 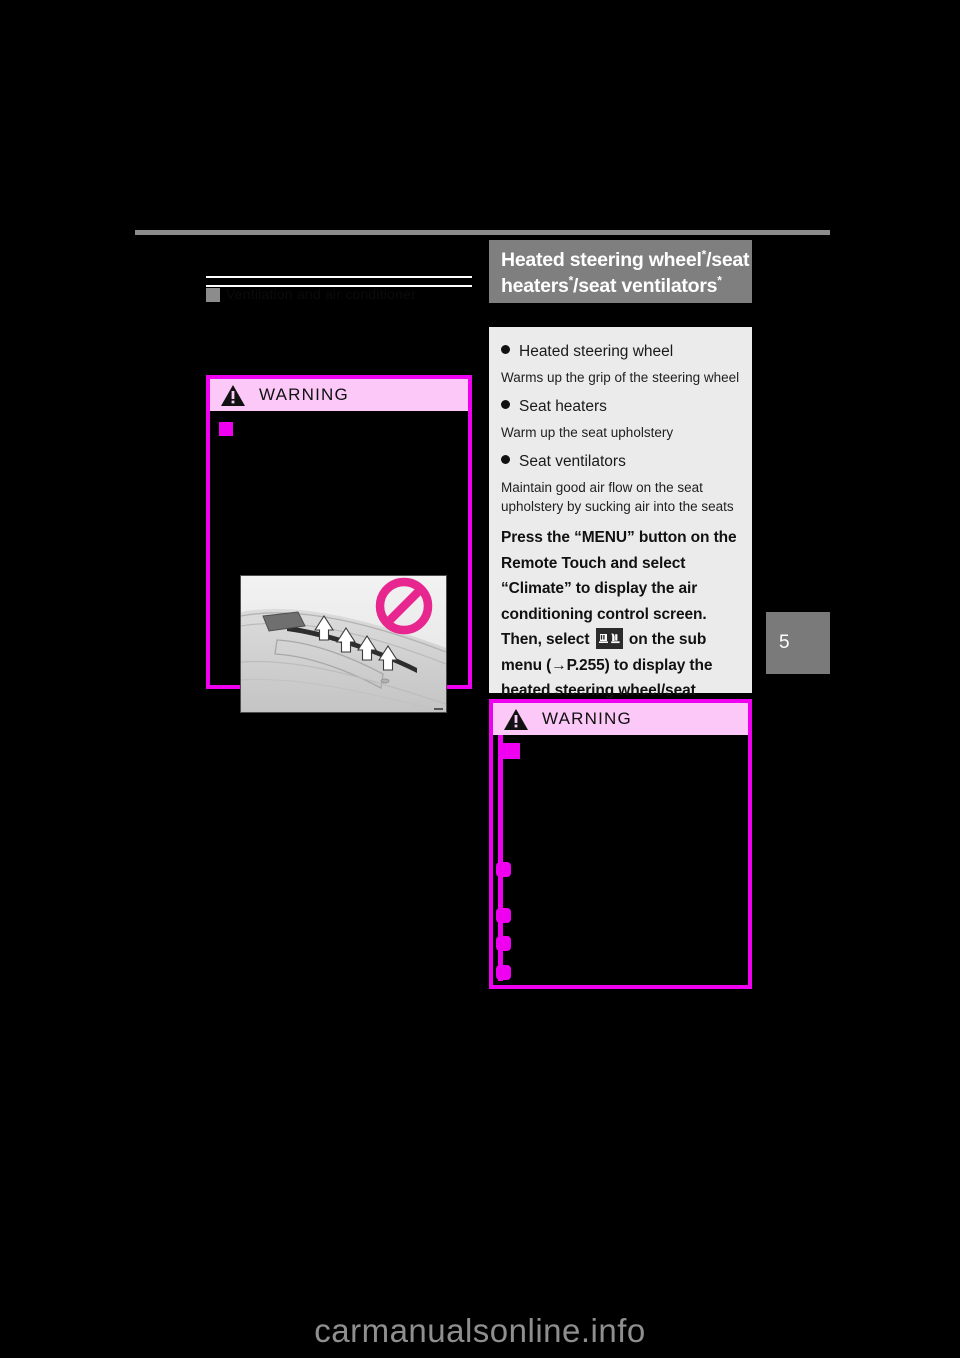 What do you see at coordinates (798, 643) in the screenshot?
I see `chapter-tab: 5` at bounding box center [798, 643].